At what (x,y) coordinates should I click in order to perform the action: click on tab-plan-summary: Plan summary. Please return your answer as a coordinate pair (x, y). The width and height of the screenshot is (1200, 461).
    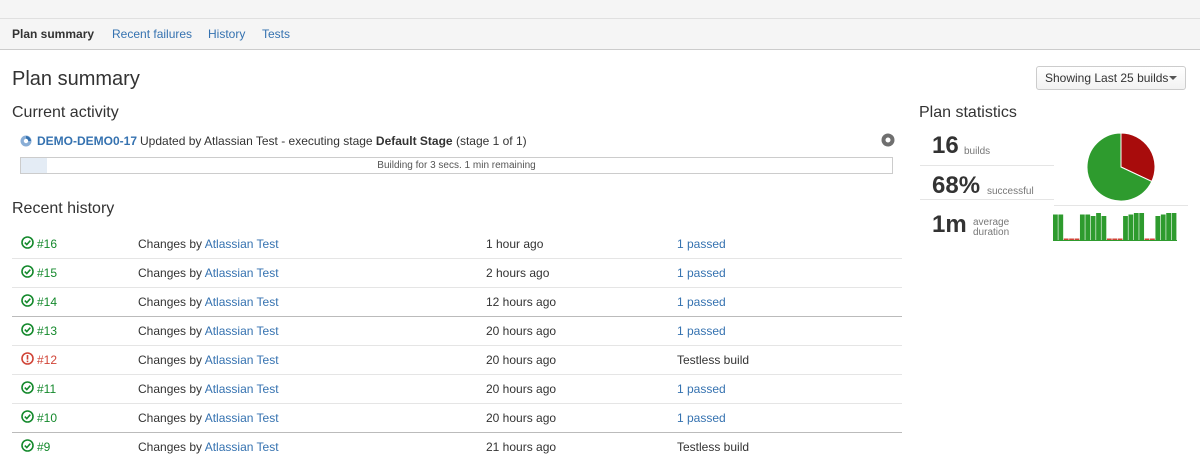
    Looking at the image, I should click on (53, 34).